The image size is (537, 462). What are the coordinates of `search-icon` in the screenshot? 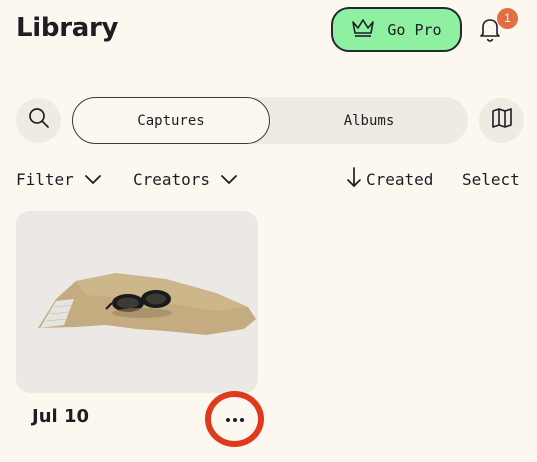 It's located at (39, 120).